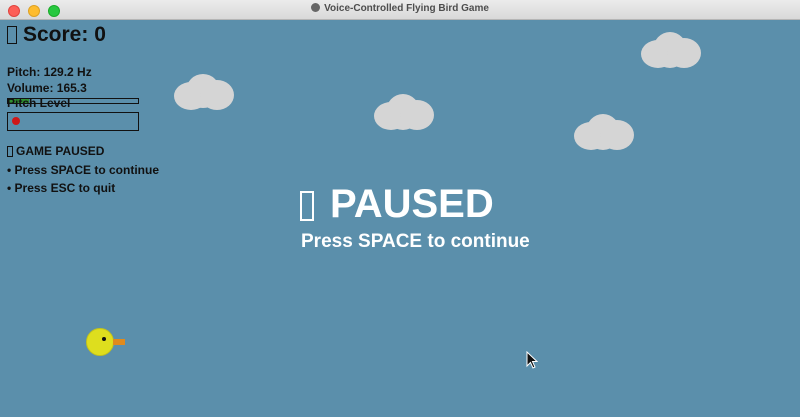 The image size is (800, 417). I want to click on score-label: Score: 0, so click(64, 34).